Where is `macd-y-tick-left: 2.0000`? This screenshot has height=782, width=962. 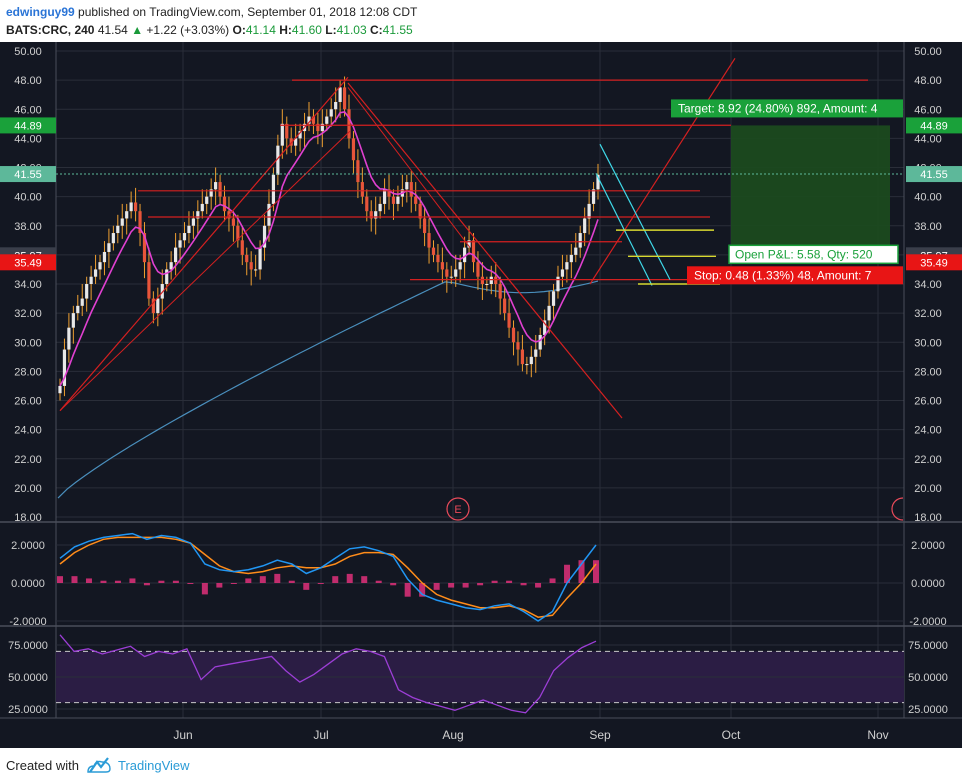
macd-y-tick-left: 2.0000 is located at coordinates (28, 546).